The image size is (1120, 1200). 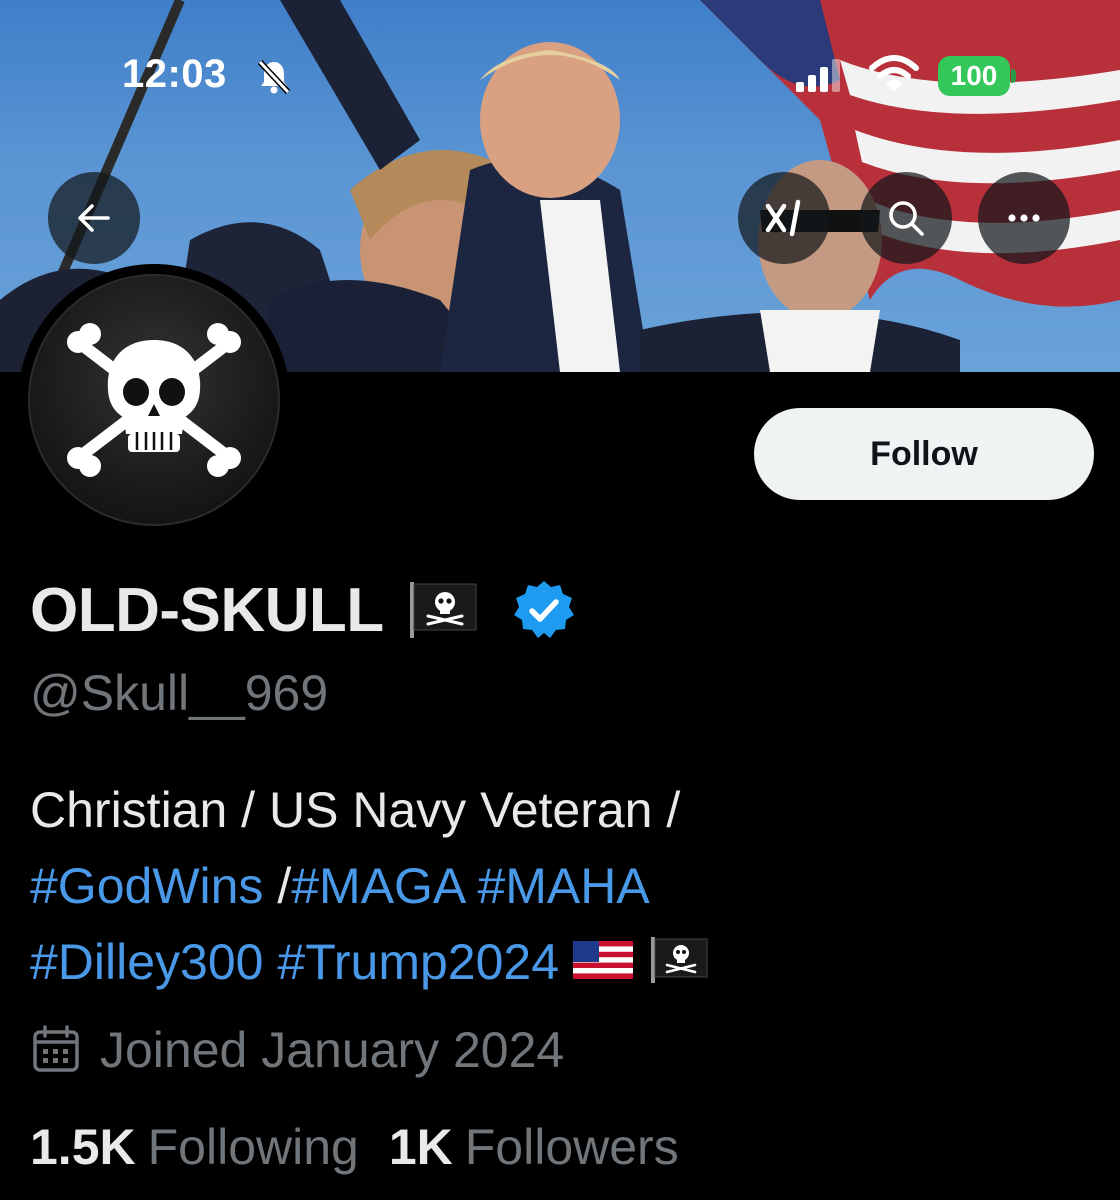 I want to click on followers-link: 1K Followers, so click(x=534, y=1147).